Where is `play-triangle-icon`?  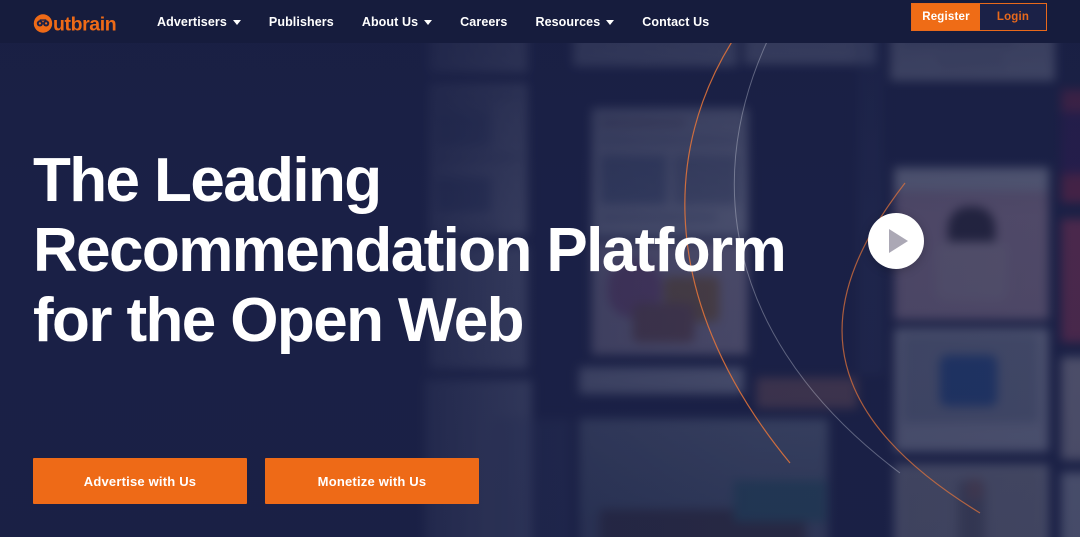 play-triangle-icon is located at coordinates (898, 241).